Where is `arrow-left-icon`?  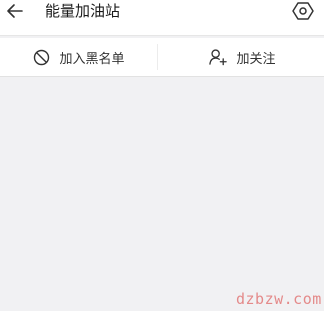 arrow-left-icon is located at coordinates (15, 11).